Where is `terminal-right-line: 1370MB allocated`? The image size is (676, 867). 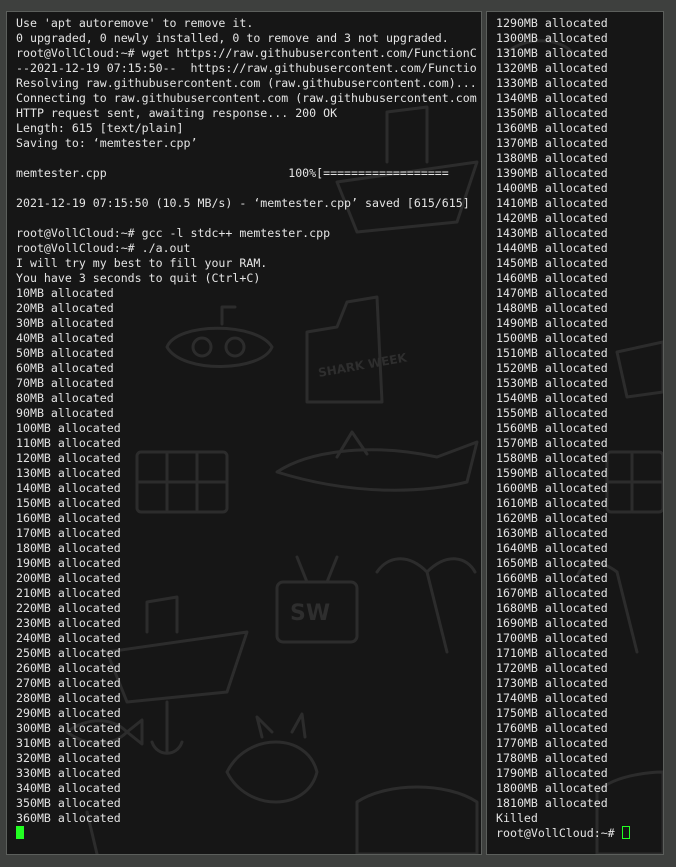
terminal-right-line: 1370MB allocated is located at coordinates (552, 143).